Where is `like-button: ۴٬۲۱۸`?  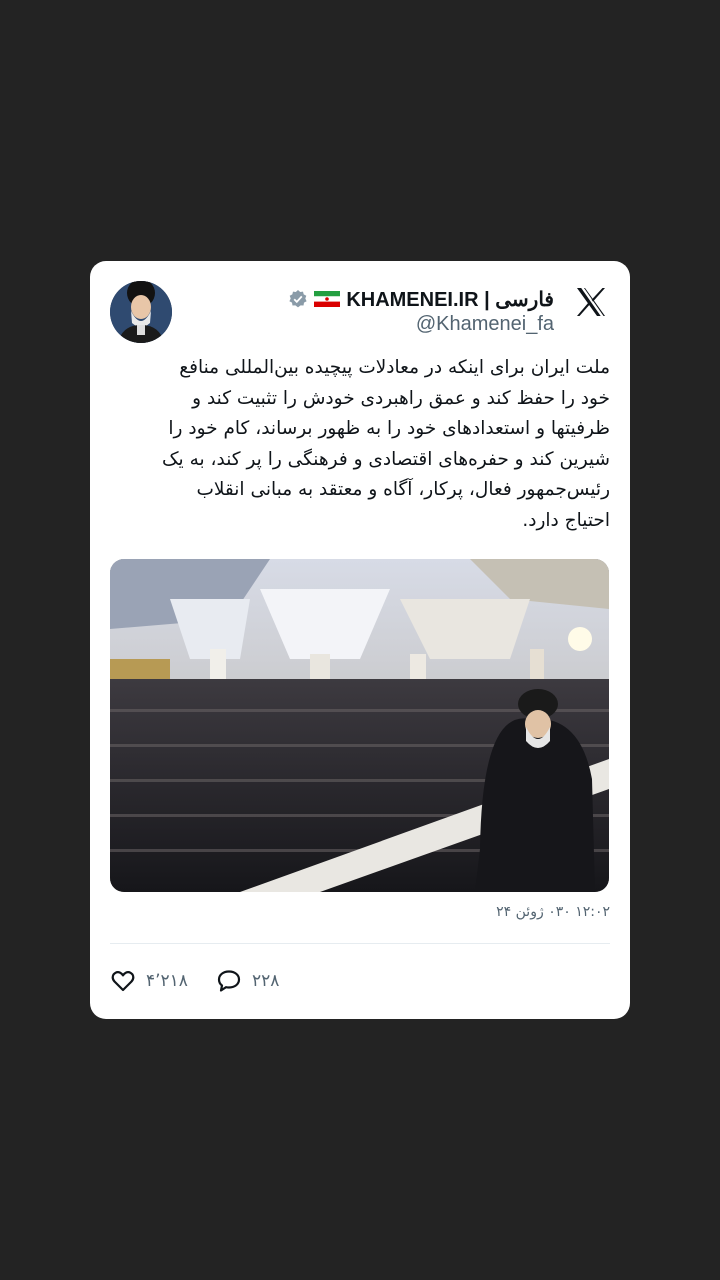 like-button: ۴٬۲۱۸ is located at coordinates (149, 981).